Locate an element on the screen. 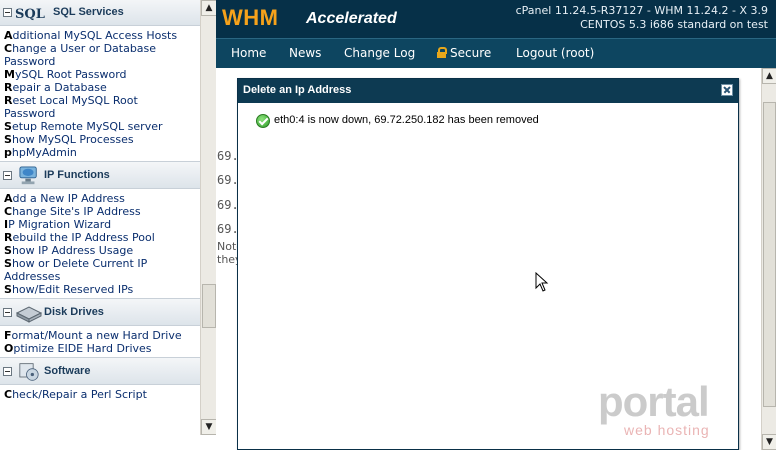 This screenshot has width=776, height=450. link-hotkey: F is located at coordinates (8, 335).